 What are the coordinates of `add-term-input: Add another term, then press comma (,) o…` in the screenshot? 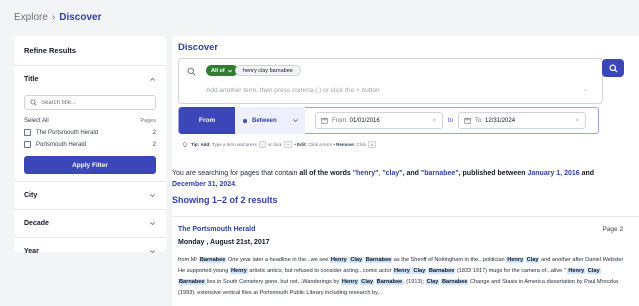 It's located at (293, 90).